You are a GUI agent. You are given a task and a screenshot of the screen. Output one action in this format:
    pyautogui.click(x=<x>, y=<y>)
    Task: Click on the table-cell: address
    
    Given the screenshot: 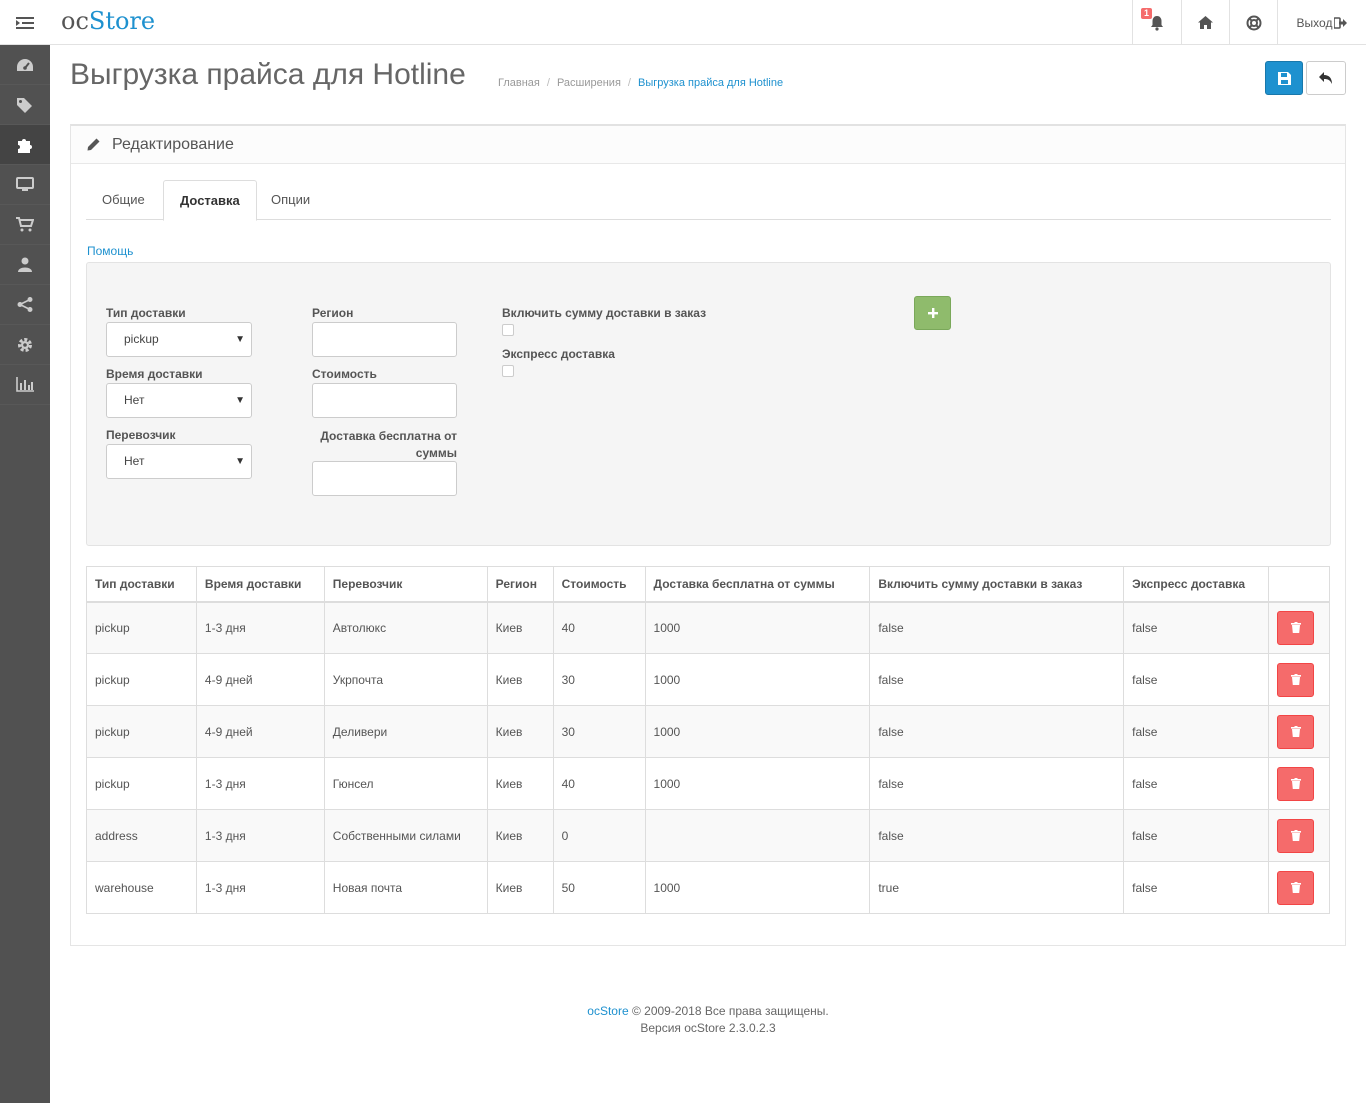 What is the action you would take?
    pyautogui.click(x=141, y=835)
    